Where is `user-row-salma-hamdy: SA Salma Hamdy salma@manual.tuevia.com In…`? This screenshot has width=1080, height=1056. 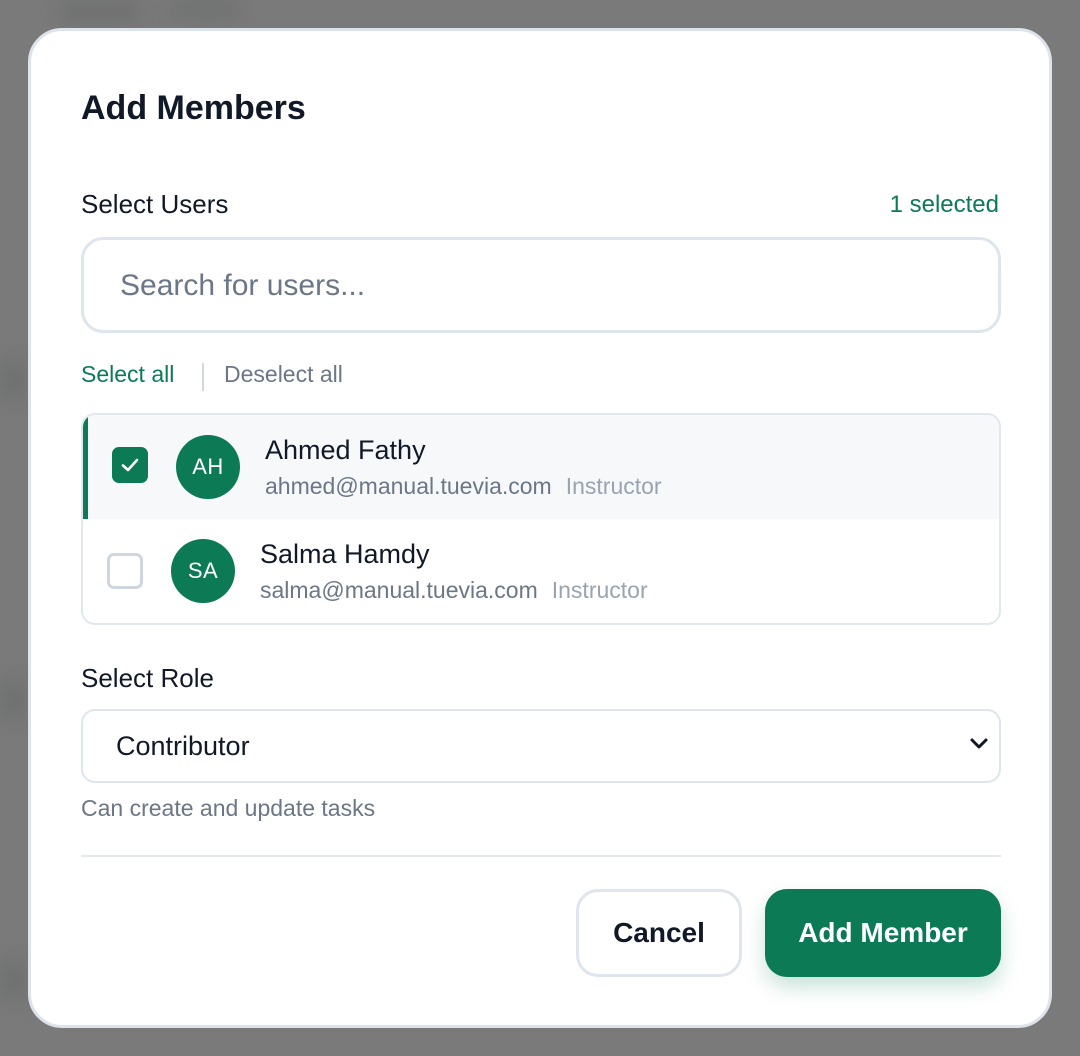
user-row-salma-hamdy: SA Salma Hamdy salma@manual.tuevia.com In… is located at coordinates (541, 571).